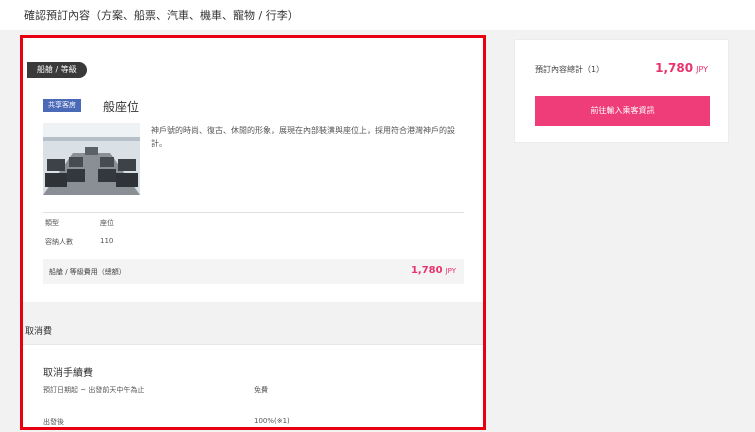 Image resolution: width=755 pixels, height=432 pixels. I want to click on order-summary-card: 預訂內容總計（1） 1,780 JPY 前往輸入乘客資訊, so click(621, 91).